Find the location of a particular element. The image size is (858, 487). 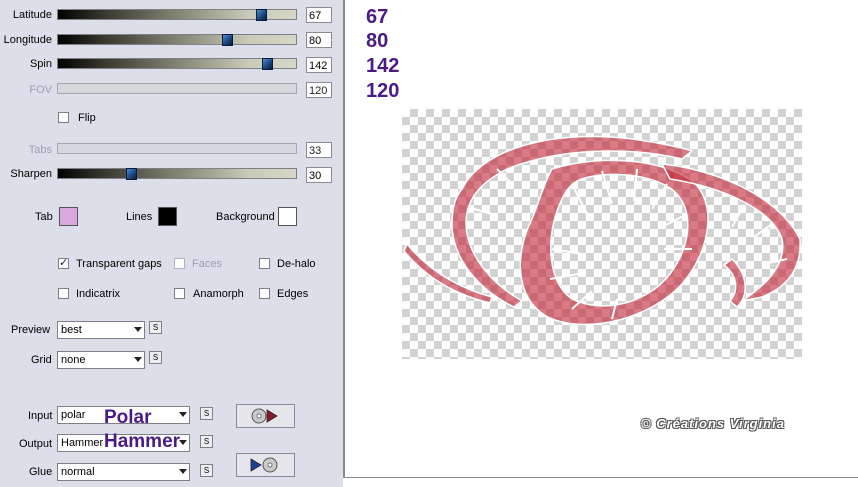

disc-play-icon is located at coordinates (264, 416).